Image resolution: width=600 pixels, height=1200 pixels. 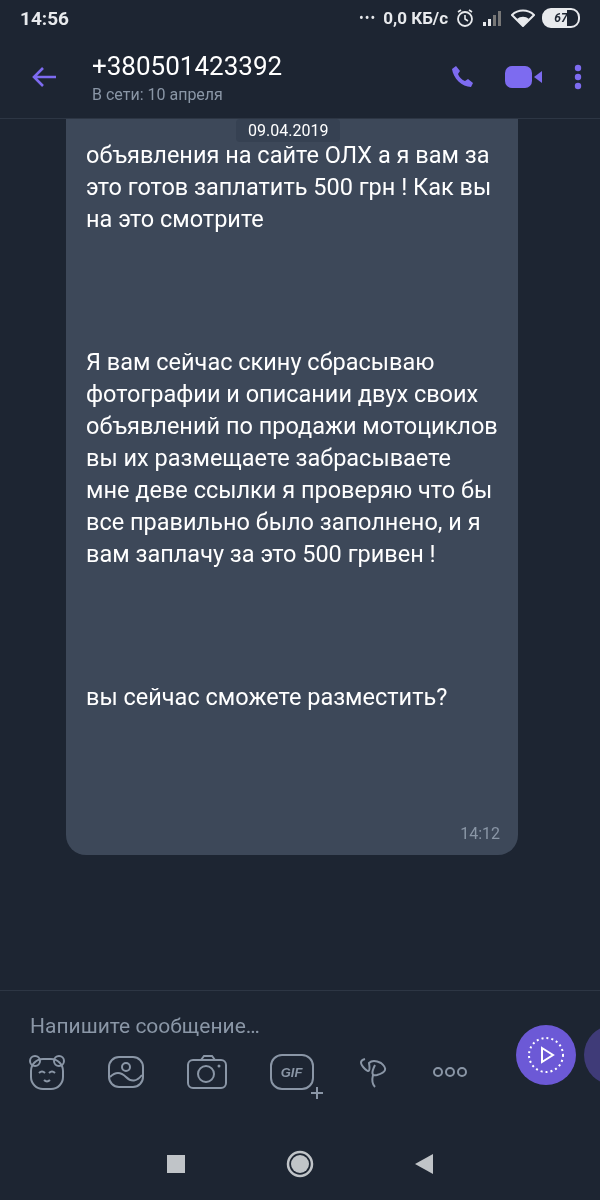 What do you see at coordinates (479, 833) in the screenshot?
I see `message-time: 14:12` at bounding box center [479, 833].